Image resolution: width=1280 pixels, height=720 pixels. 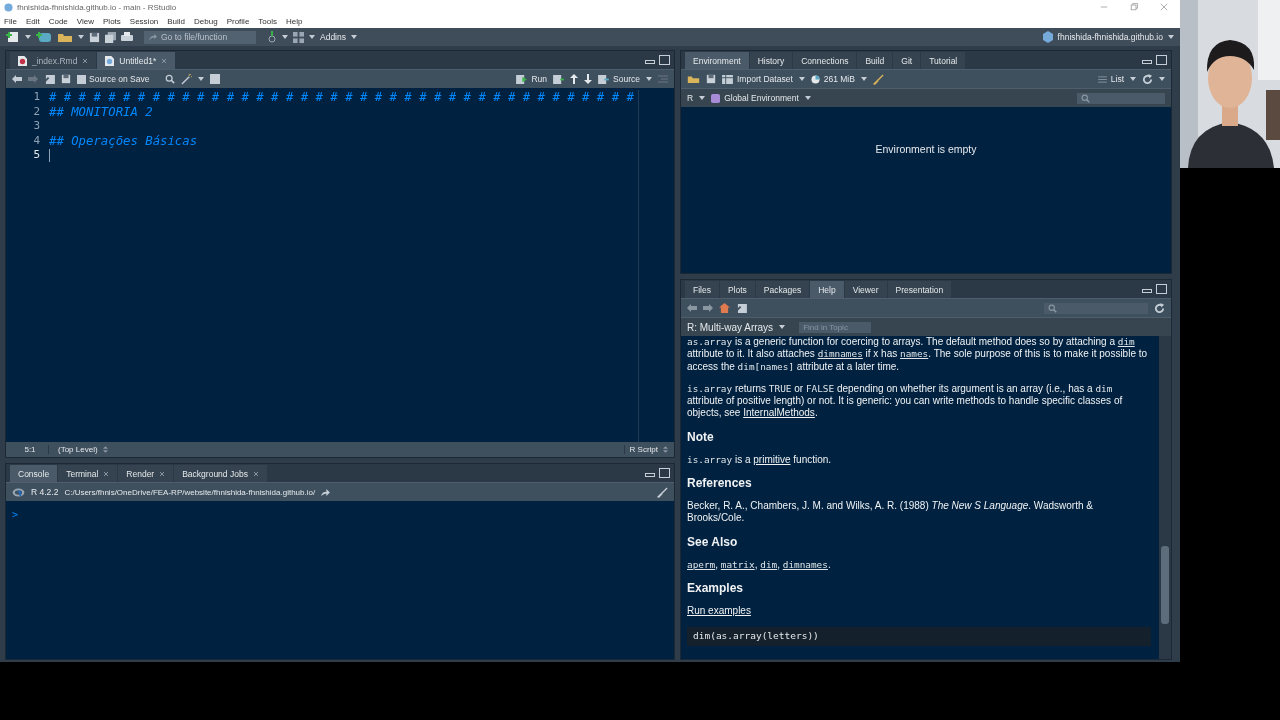 What do you see at coordinates (588, 79) in the screenshot?
I see `arrow-down-icon` at bounding box center [588, 79].